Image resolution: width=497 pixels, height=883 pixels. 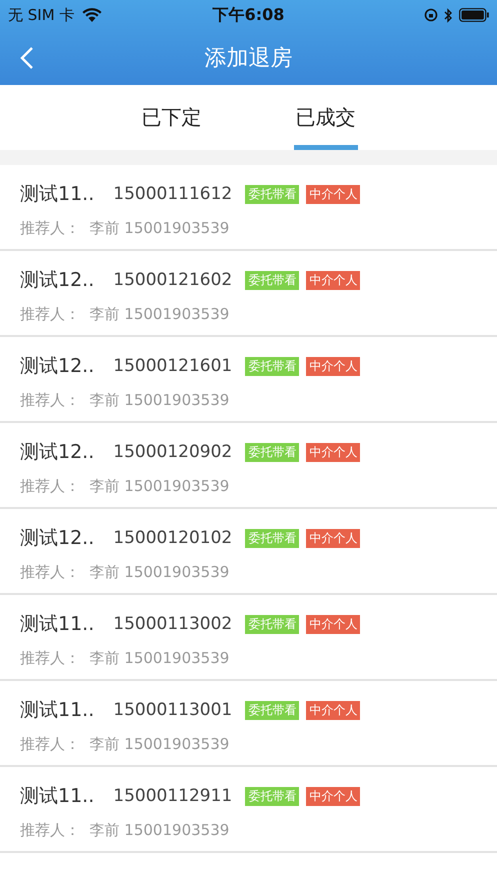 I want to click on carrier-text: 无 SIM 卡, so click(x=41, y=15).